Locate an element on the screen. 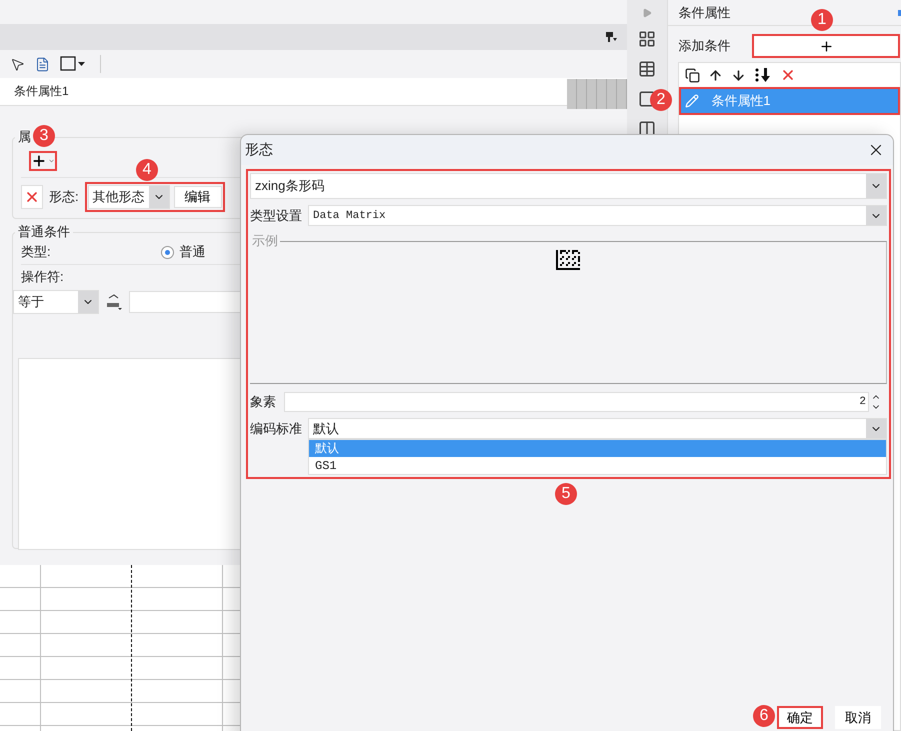 This screenshot has width=901, height=731. panel-title: 条件属性 is located at coordinates (704, 13).